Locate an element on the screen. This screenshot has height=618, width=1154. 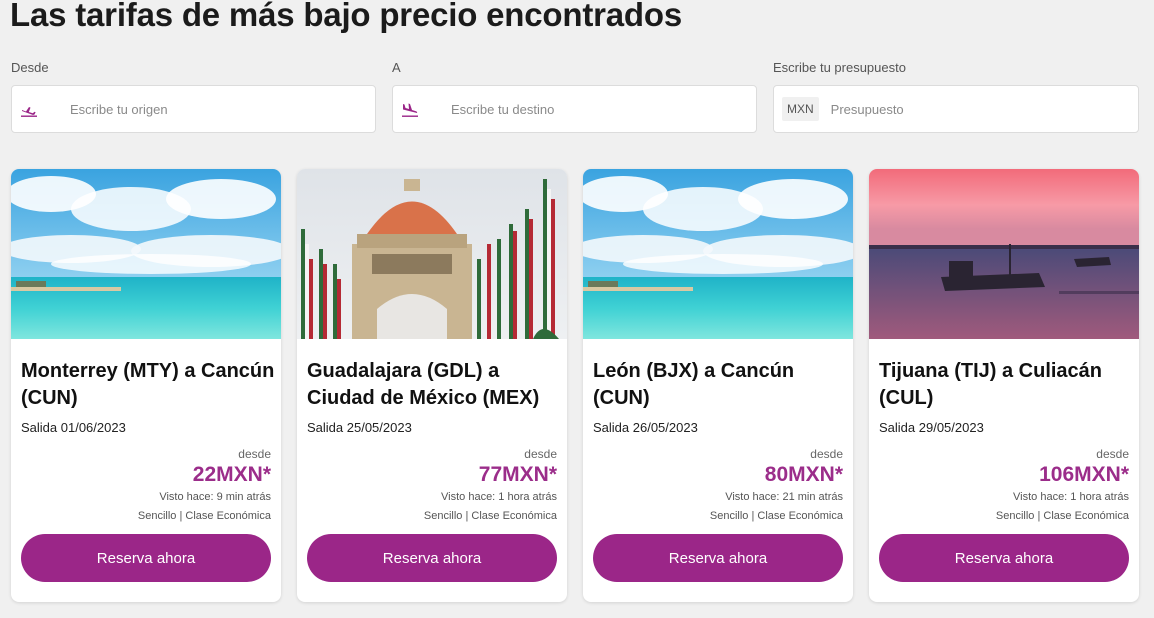
budget-field: MXN Presupuesto is located at coordinates (956, 109).